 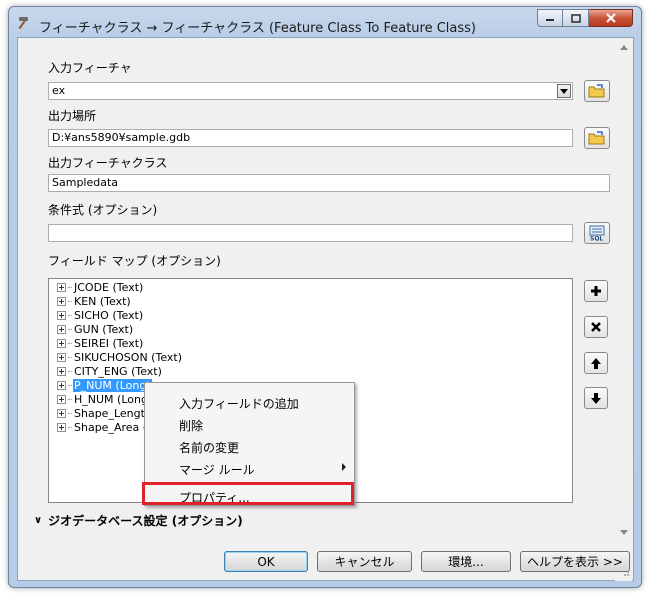 I want to click on field-map-label: フィールド マップ (オプション), so click(x=134, y=261).